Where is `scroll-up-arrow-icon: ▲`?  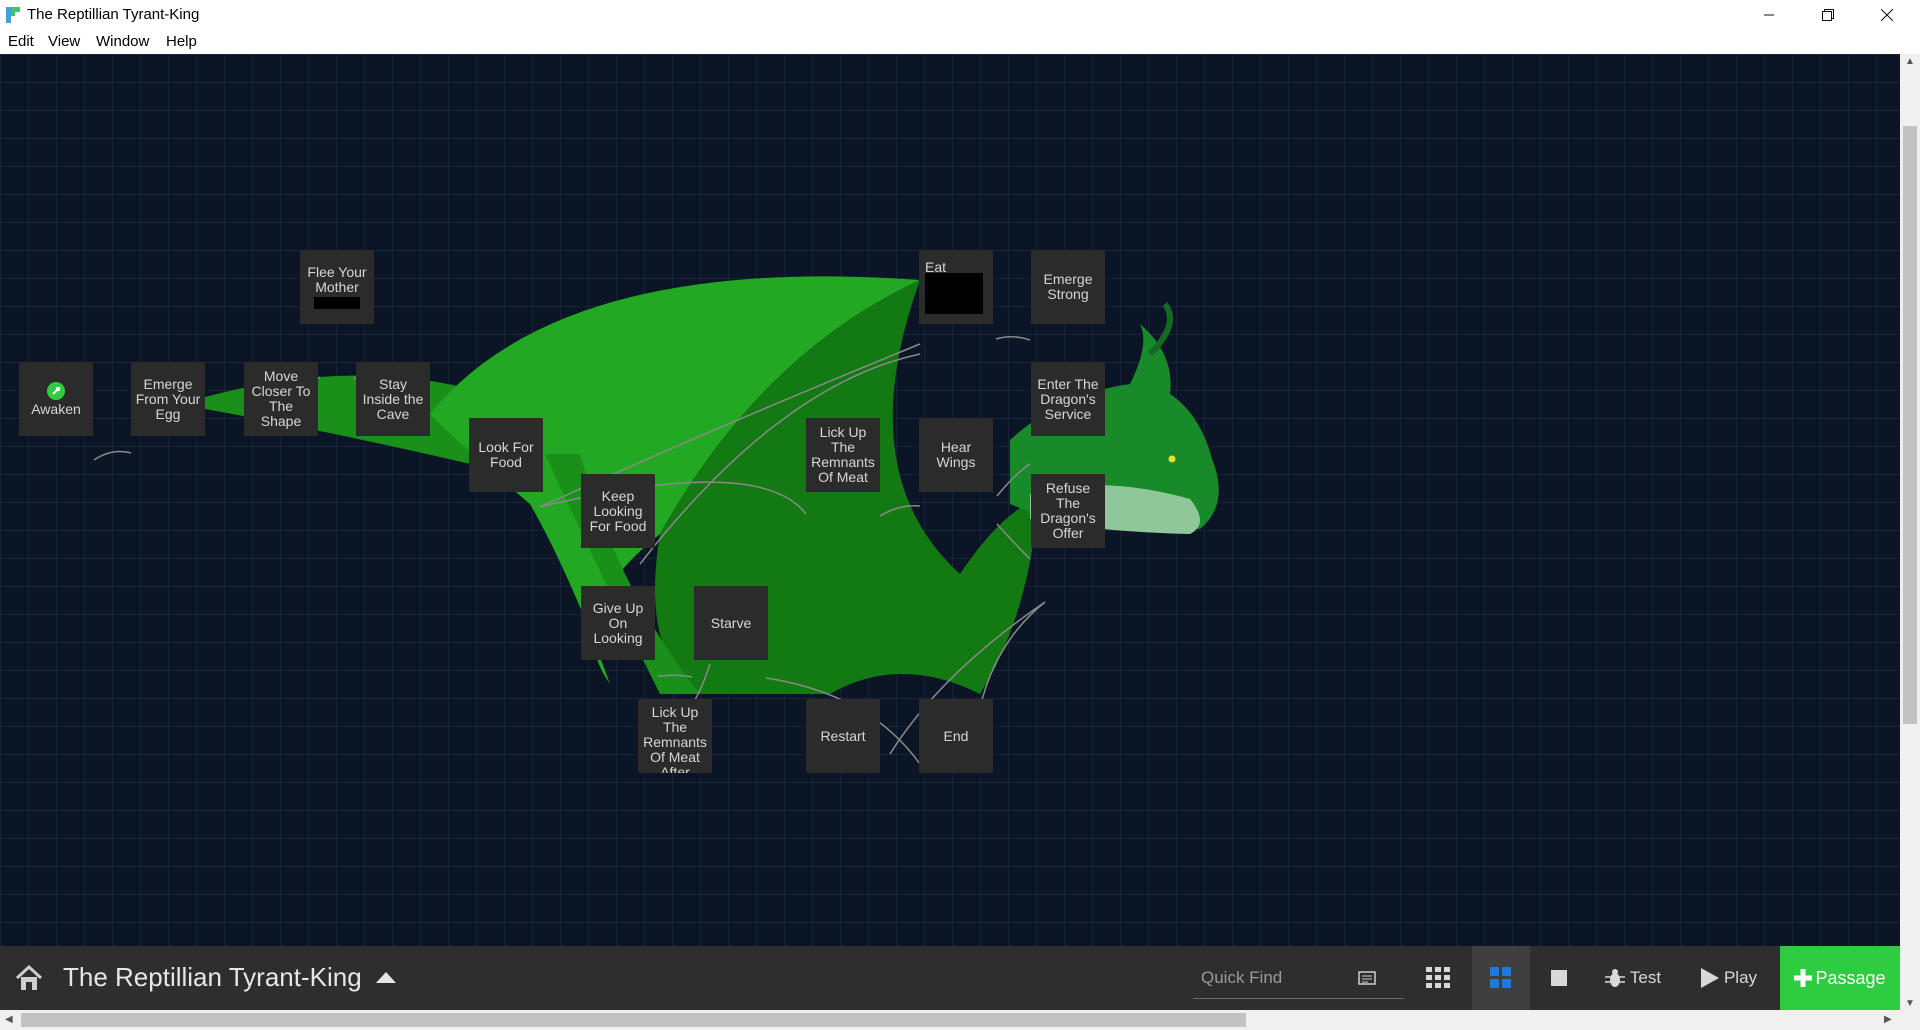 scroll-up-arrow-icon: ▲ is located at coordinates (1910, 61).